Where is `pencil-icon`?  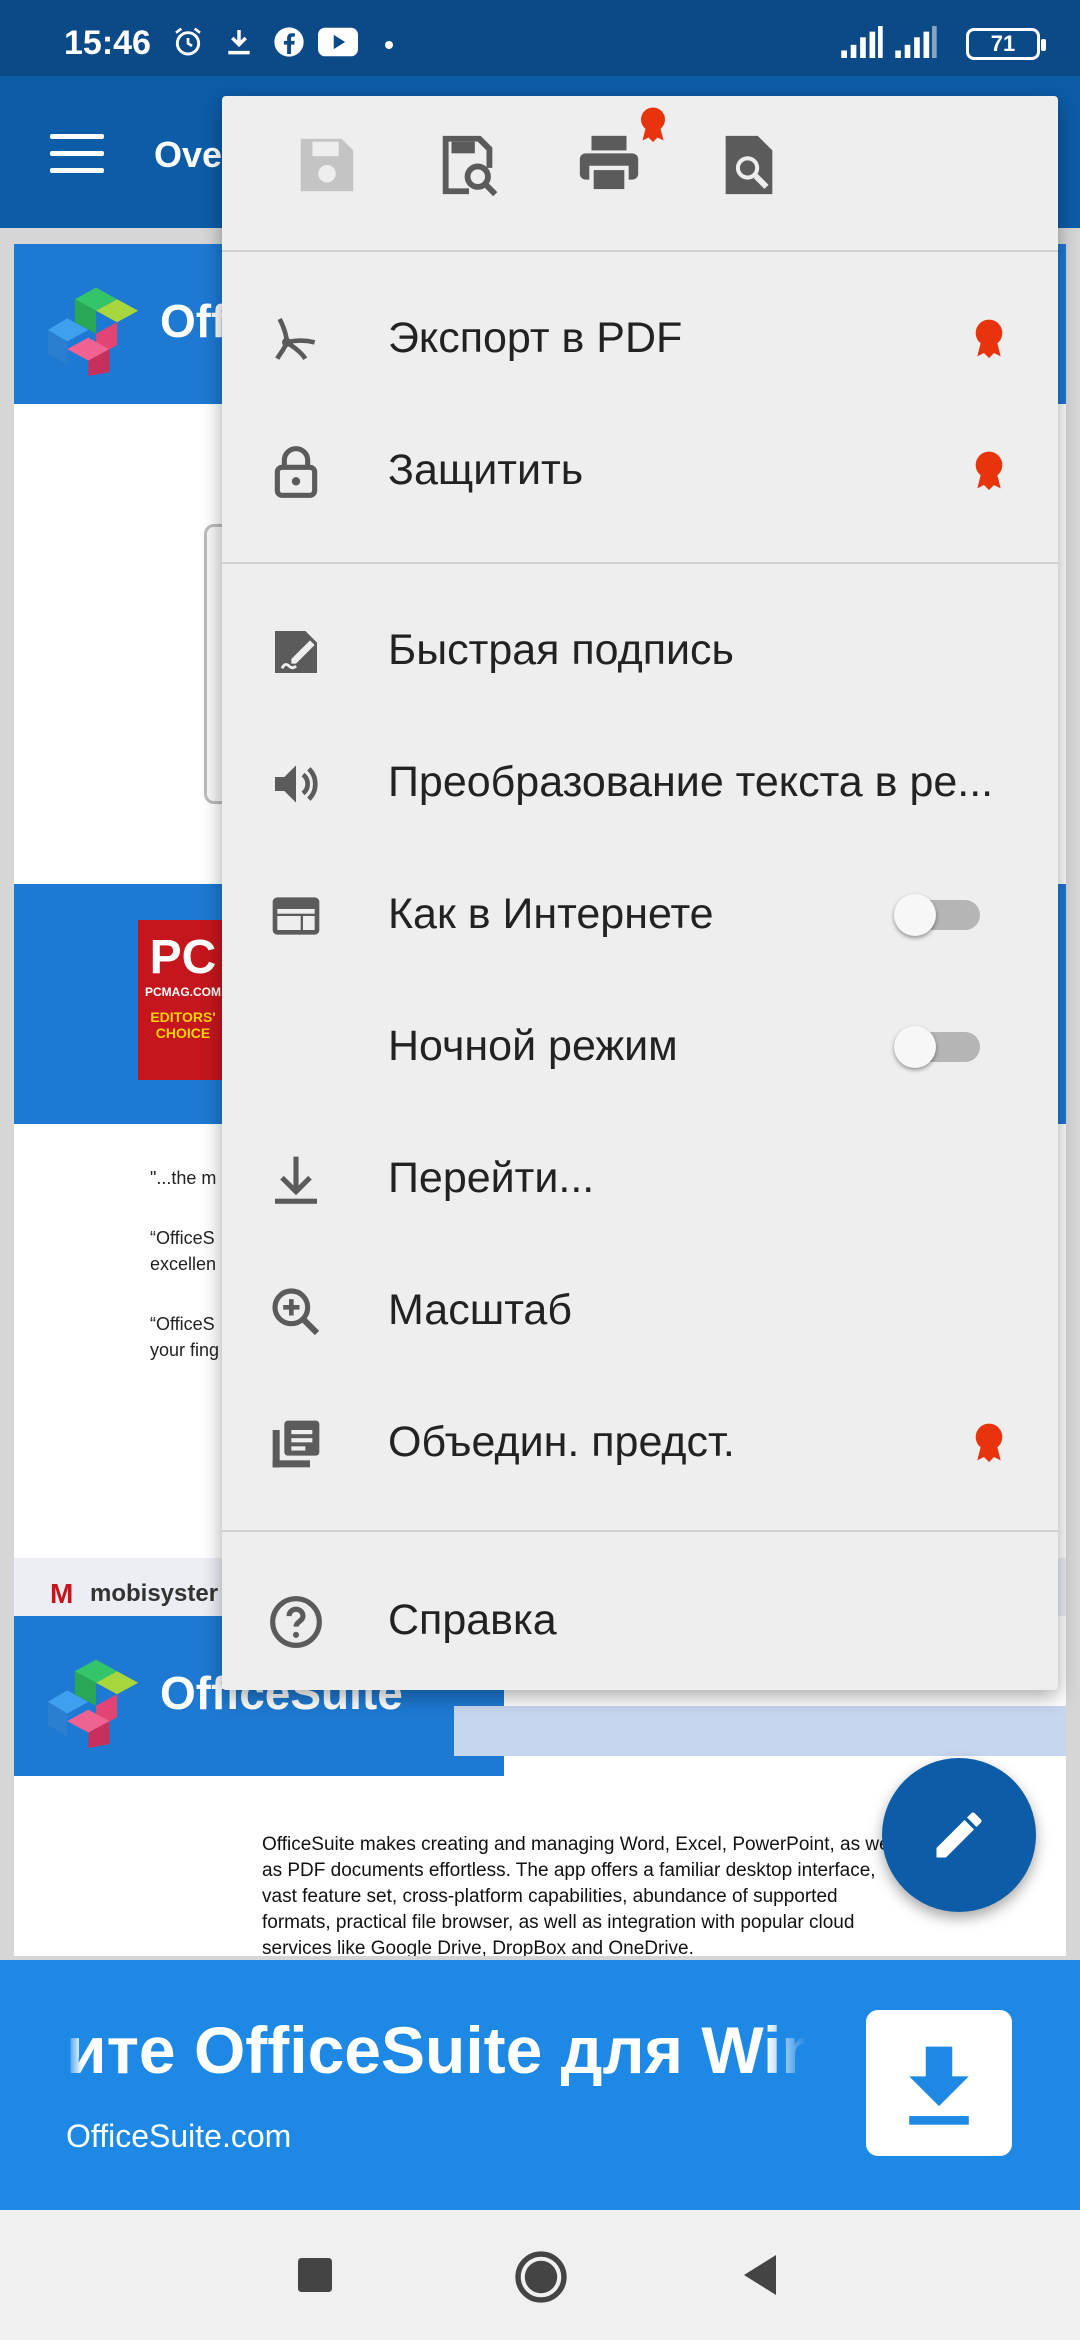 pencil-icon is located at coordinates (959, 1835).